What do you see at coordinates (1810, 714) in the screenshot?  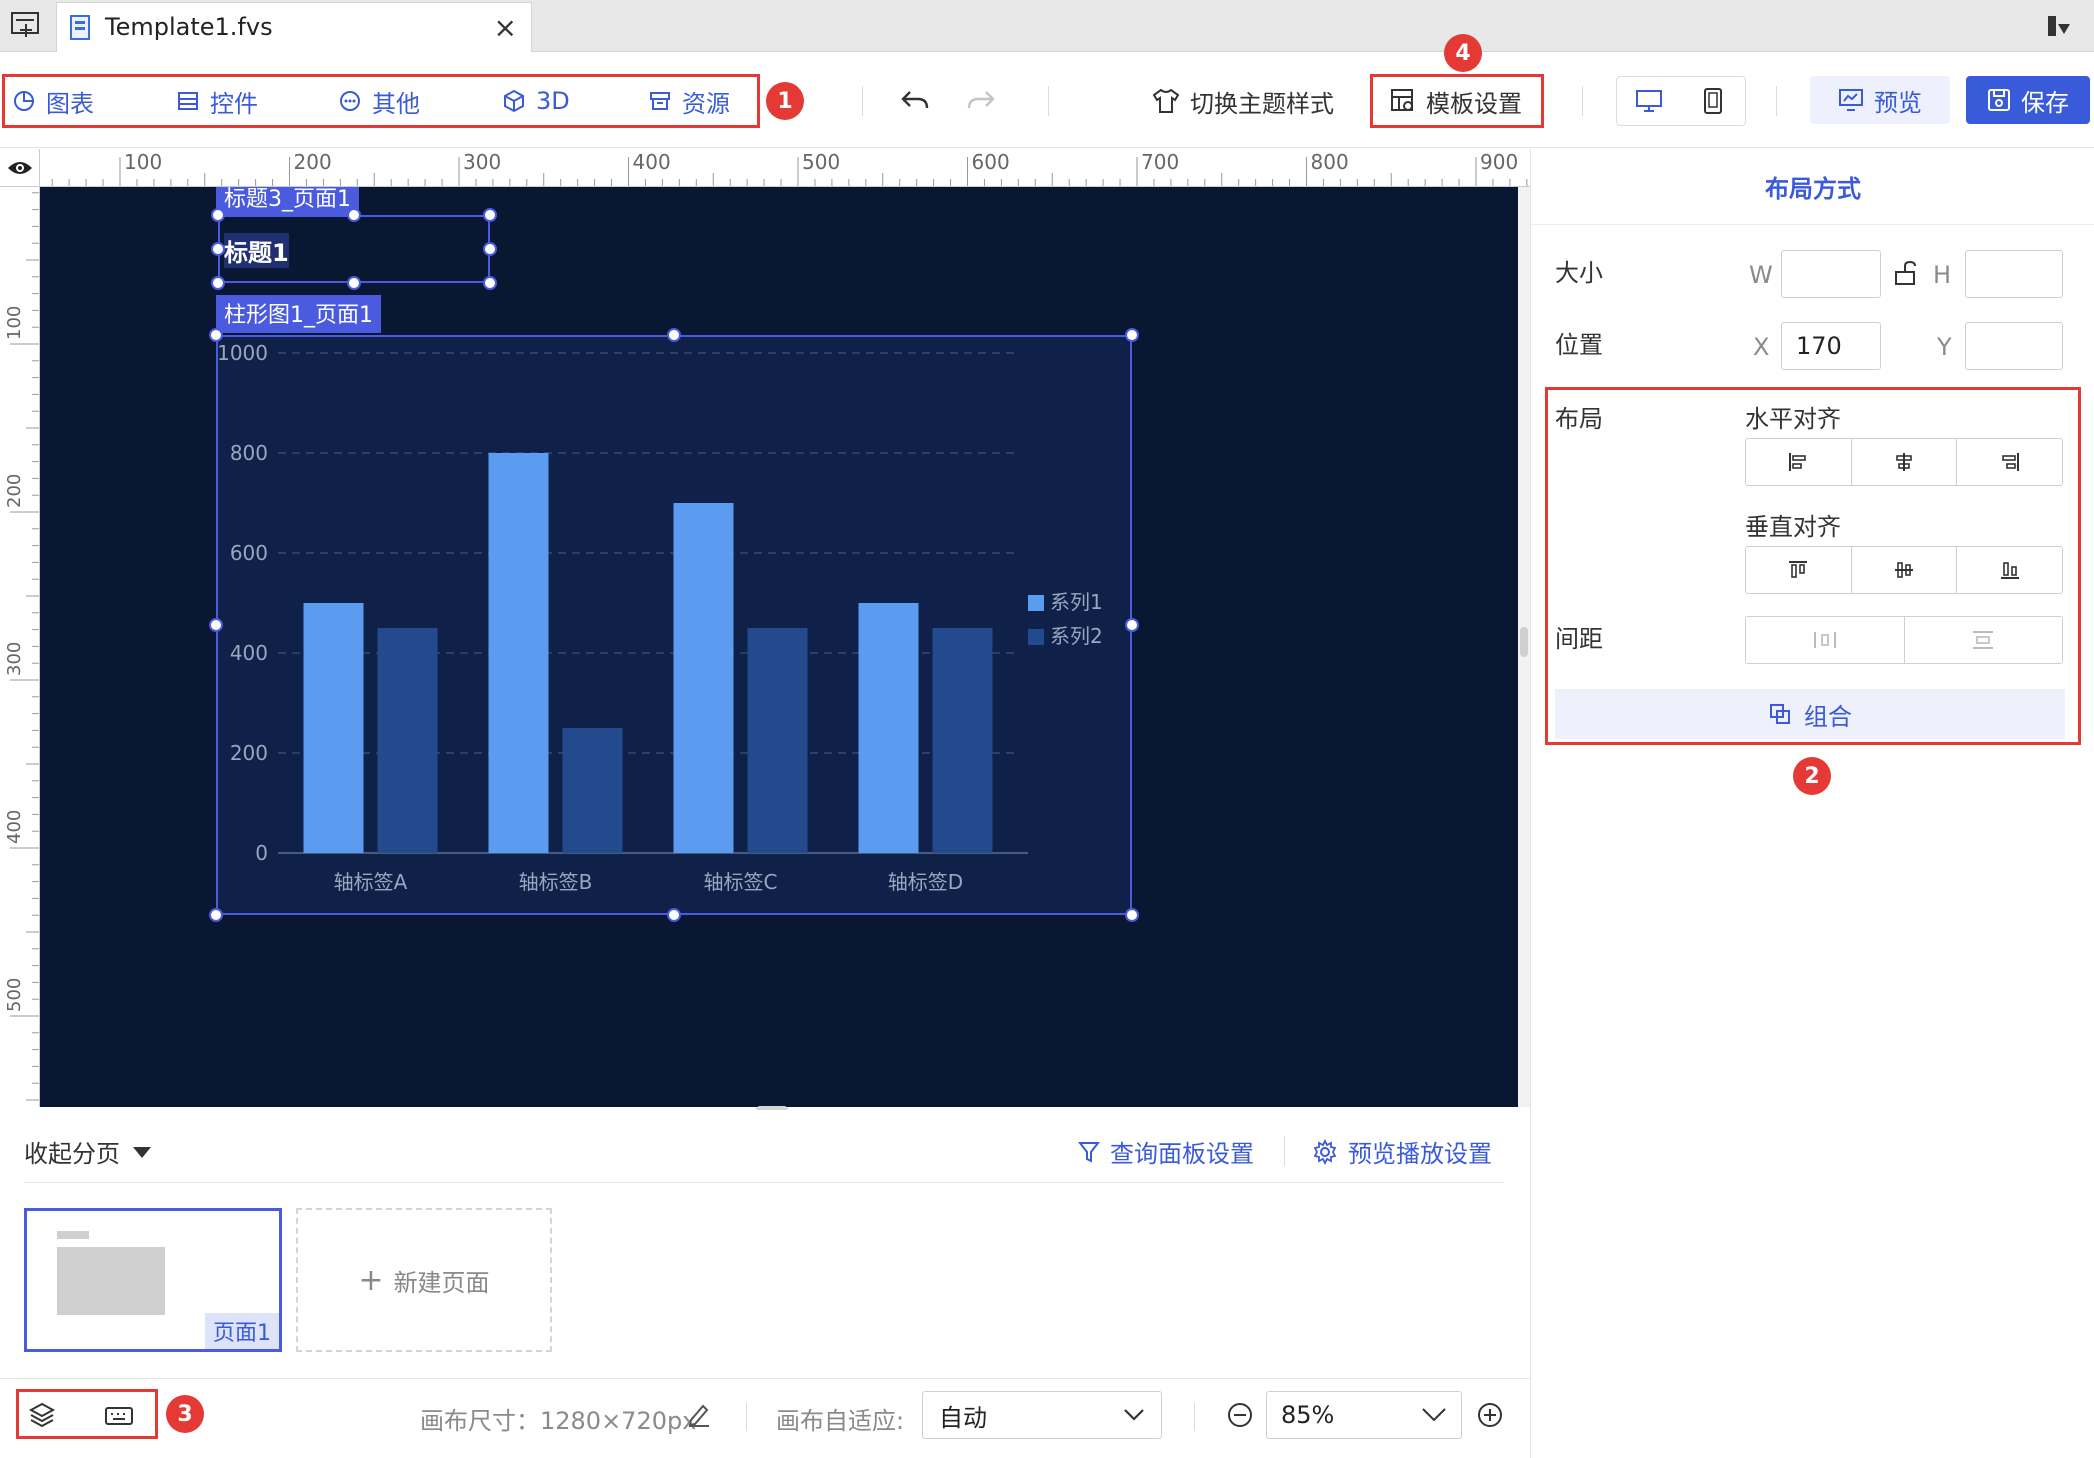 I see `combine-button: 组合` at bounding box center [1810, 714].